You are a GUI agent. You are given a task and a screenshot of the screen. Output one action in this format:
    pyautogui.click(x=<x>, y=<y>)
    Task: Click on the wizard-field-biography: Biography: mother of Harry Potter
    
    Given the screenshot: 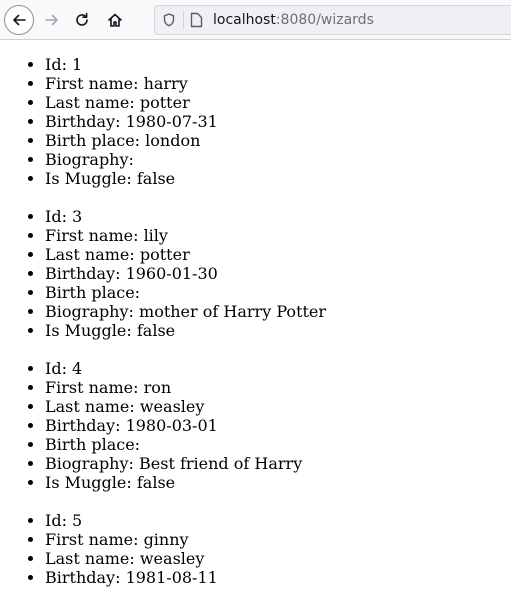 What is the action you would take?
    pyautogui.click(x=278, y=311)
    